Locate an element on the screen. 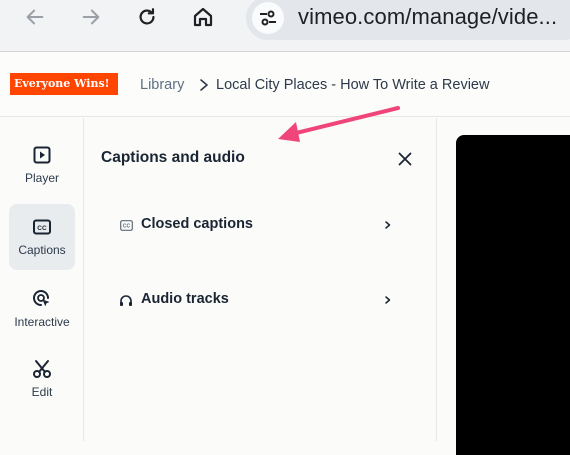 This screenshot has width=570, height=455. closed-captions-label: Closed captions is located at coordinates (197, 224).